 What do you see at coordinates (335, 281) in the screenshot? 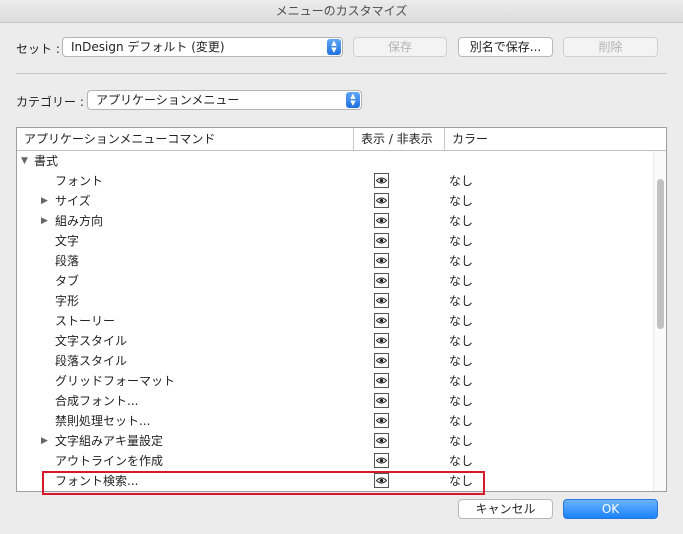
I see `table-row: タブ なし` at bounding box center [335, 281].